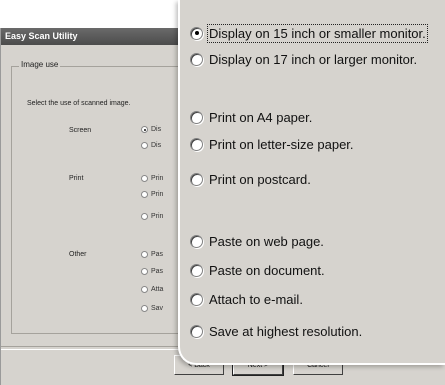 The height and width of the screenshot is (385, 445). Describe the element at coordinates (261, 117) in the screenshot. I see `option-label: Print on A4 paper.` at that location.